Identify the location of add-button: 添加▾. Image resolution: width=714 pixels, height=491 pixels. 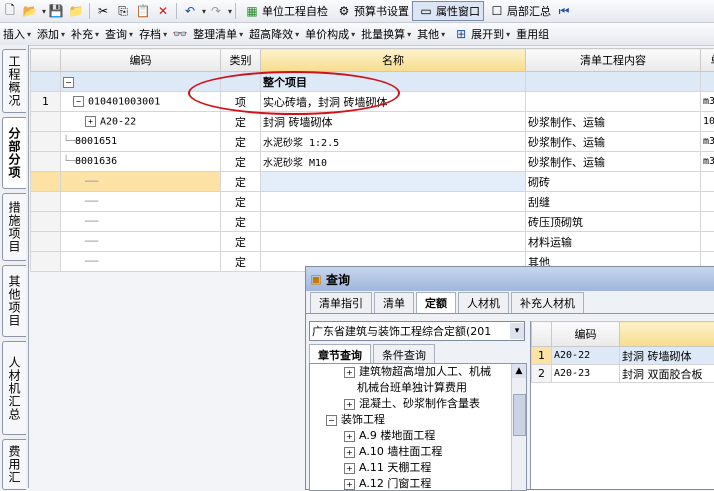
(51, 34).